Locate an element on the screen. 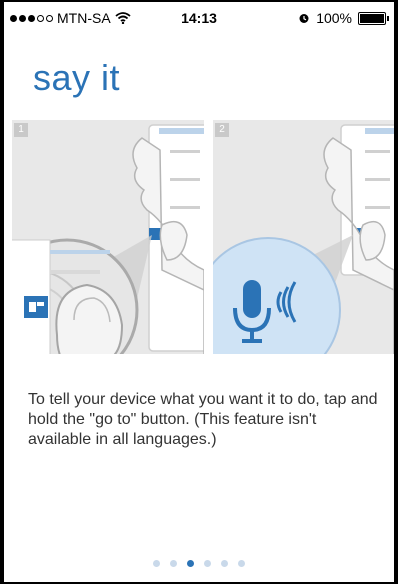 The height and width of the screenshot is (584, 398). page-title: say it is located at coordinates (77, 77).